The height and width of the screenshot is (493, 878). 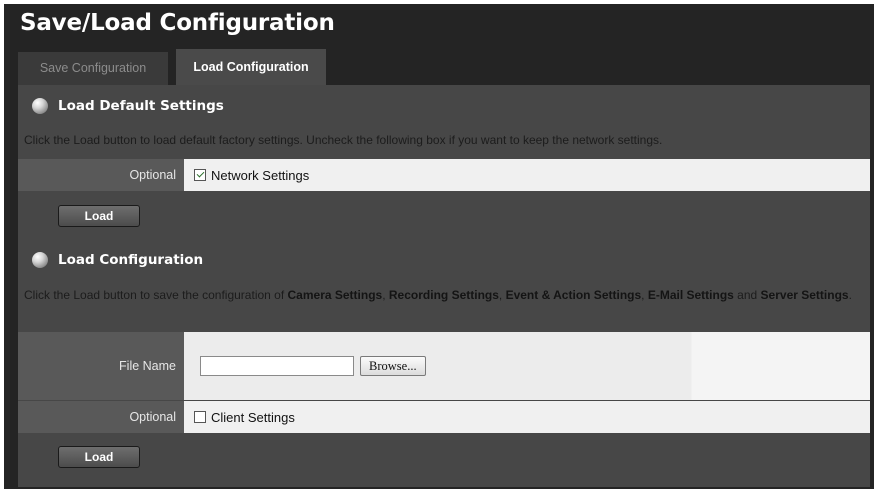 I want to click on network-settings-checkbox, so click(x=200, y=175).